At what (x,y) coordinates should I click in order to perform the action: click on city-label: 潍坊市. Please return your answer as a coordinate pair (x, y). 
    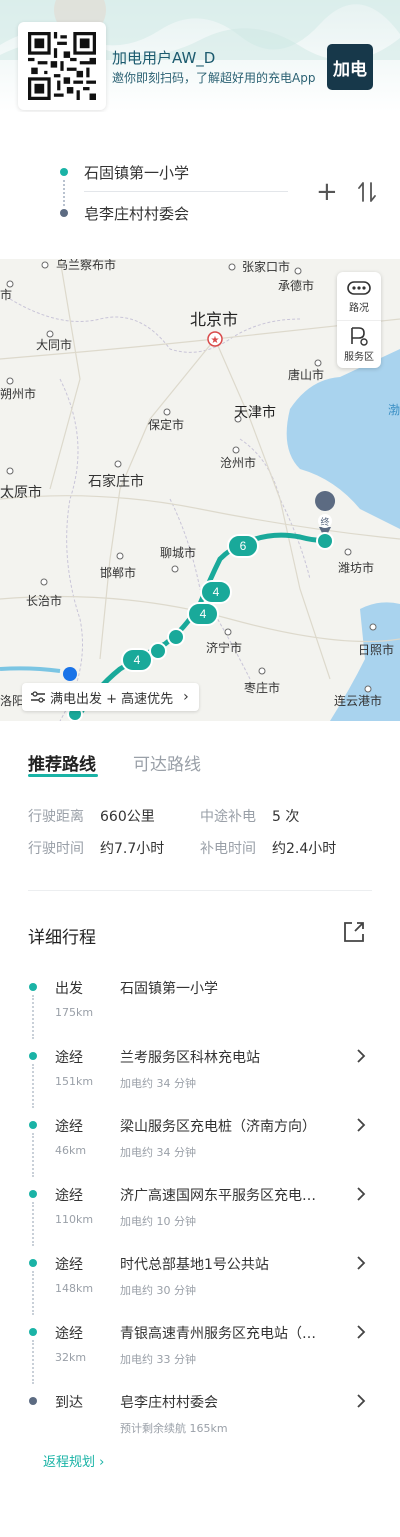
    Looking at the image, I should click on (356, 567).